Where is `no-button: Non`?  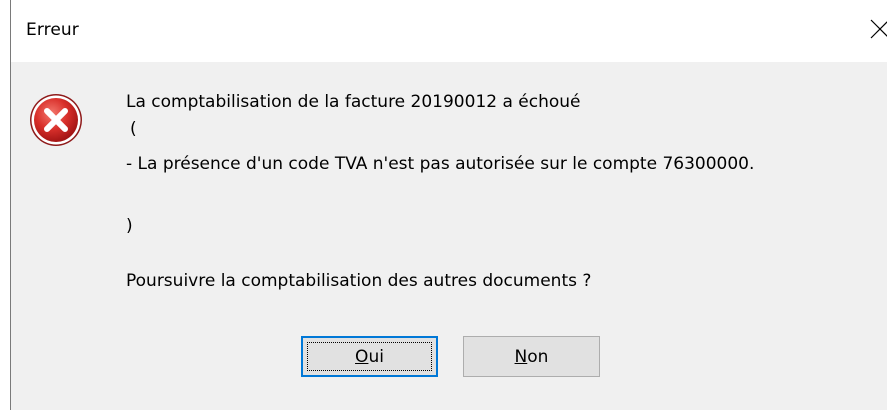 no-button: Non is located at coordinates (531, 356).